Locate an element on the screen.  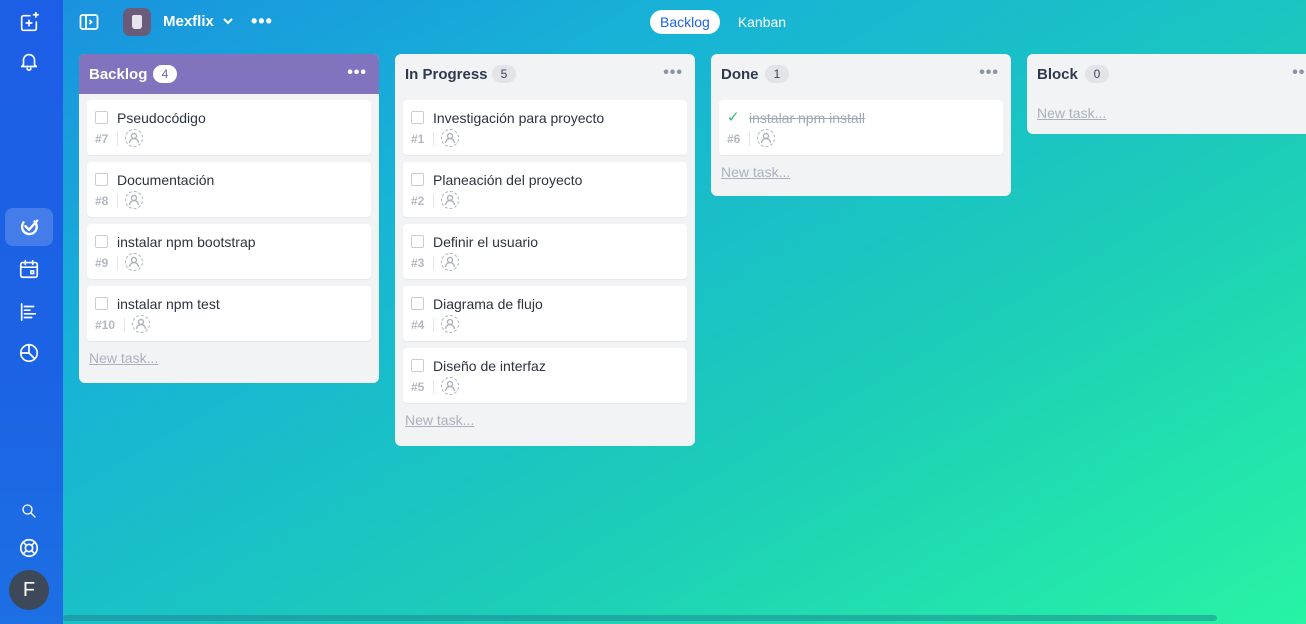
column-count: 5 is located at coordinates (504, 74).